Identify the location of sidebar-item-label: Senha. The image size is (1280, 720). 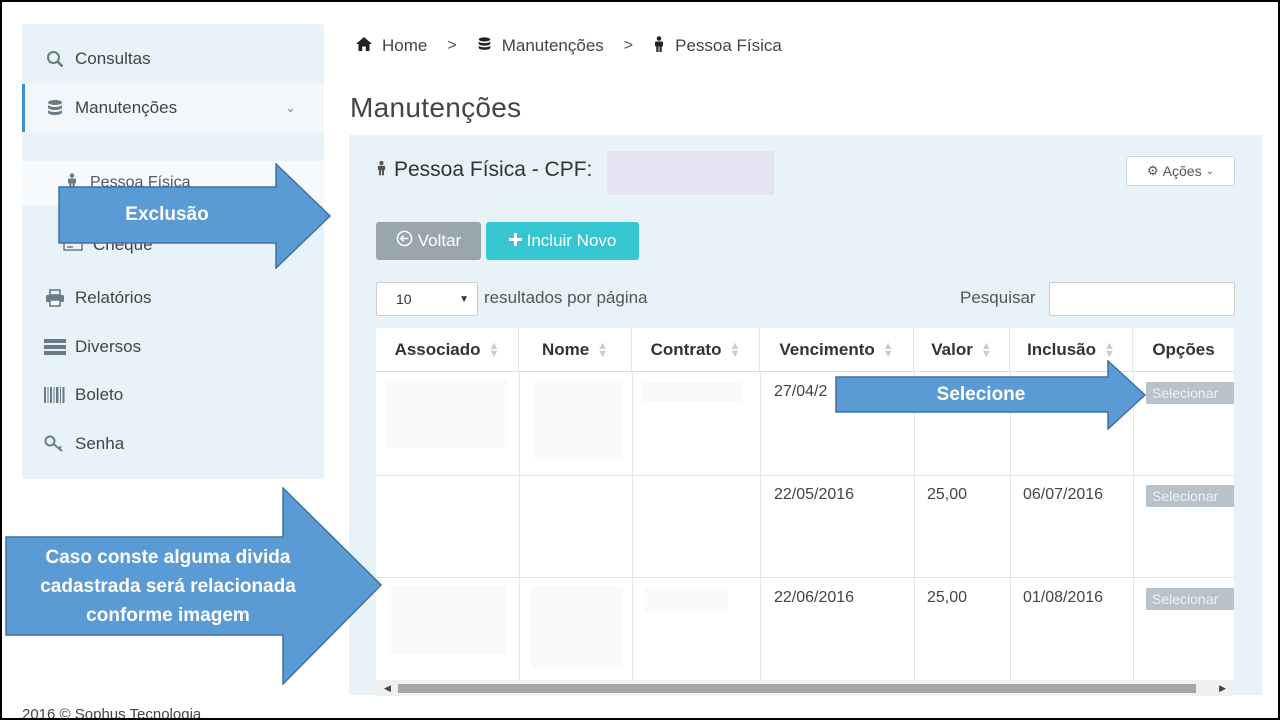
(100, 443).